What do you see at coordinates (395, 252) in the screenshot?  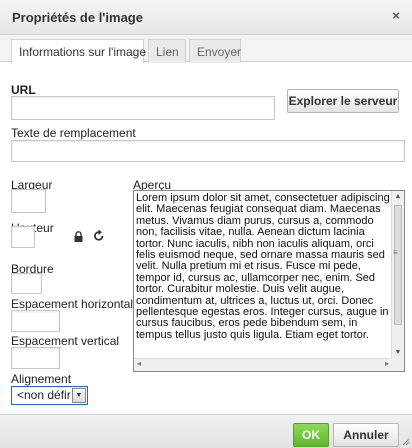 I see `scroll-grip-icon: ≡` at bounding box center [395, 252].